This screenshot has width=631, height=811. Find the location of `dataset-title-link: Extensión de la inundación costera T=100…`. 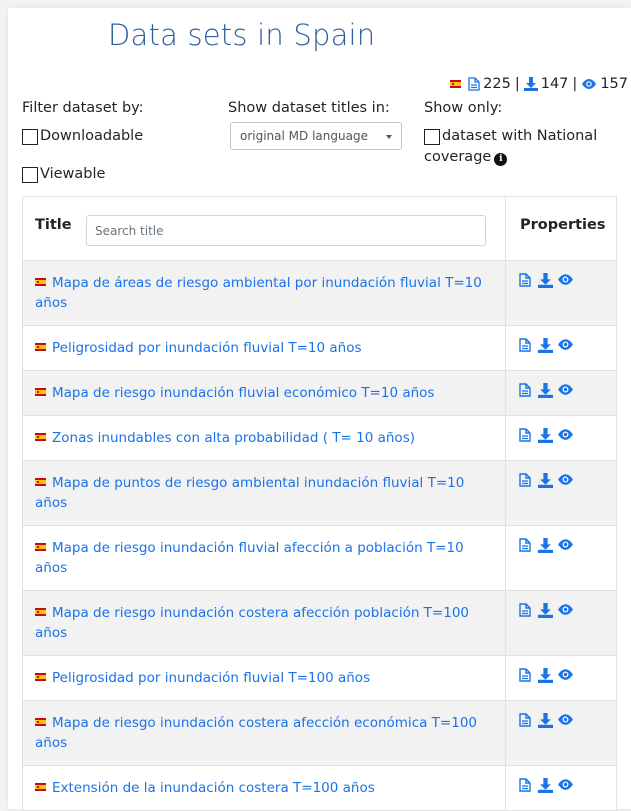

dataset-title-link: Extensión de la inundación costera T=100… is located at coordinates (213, 788).